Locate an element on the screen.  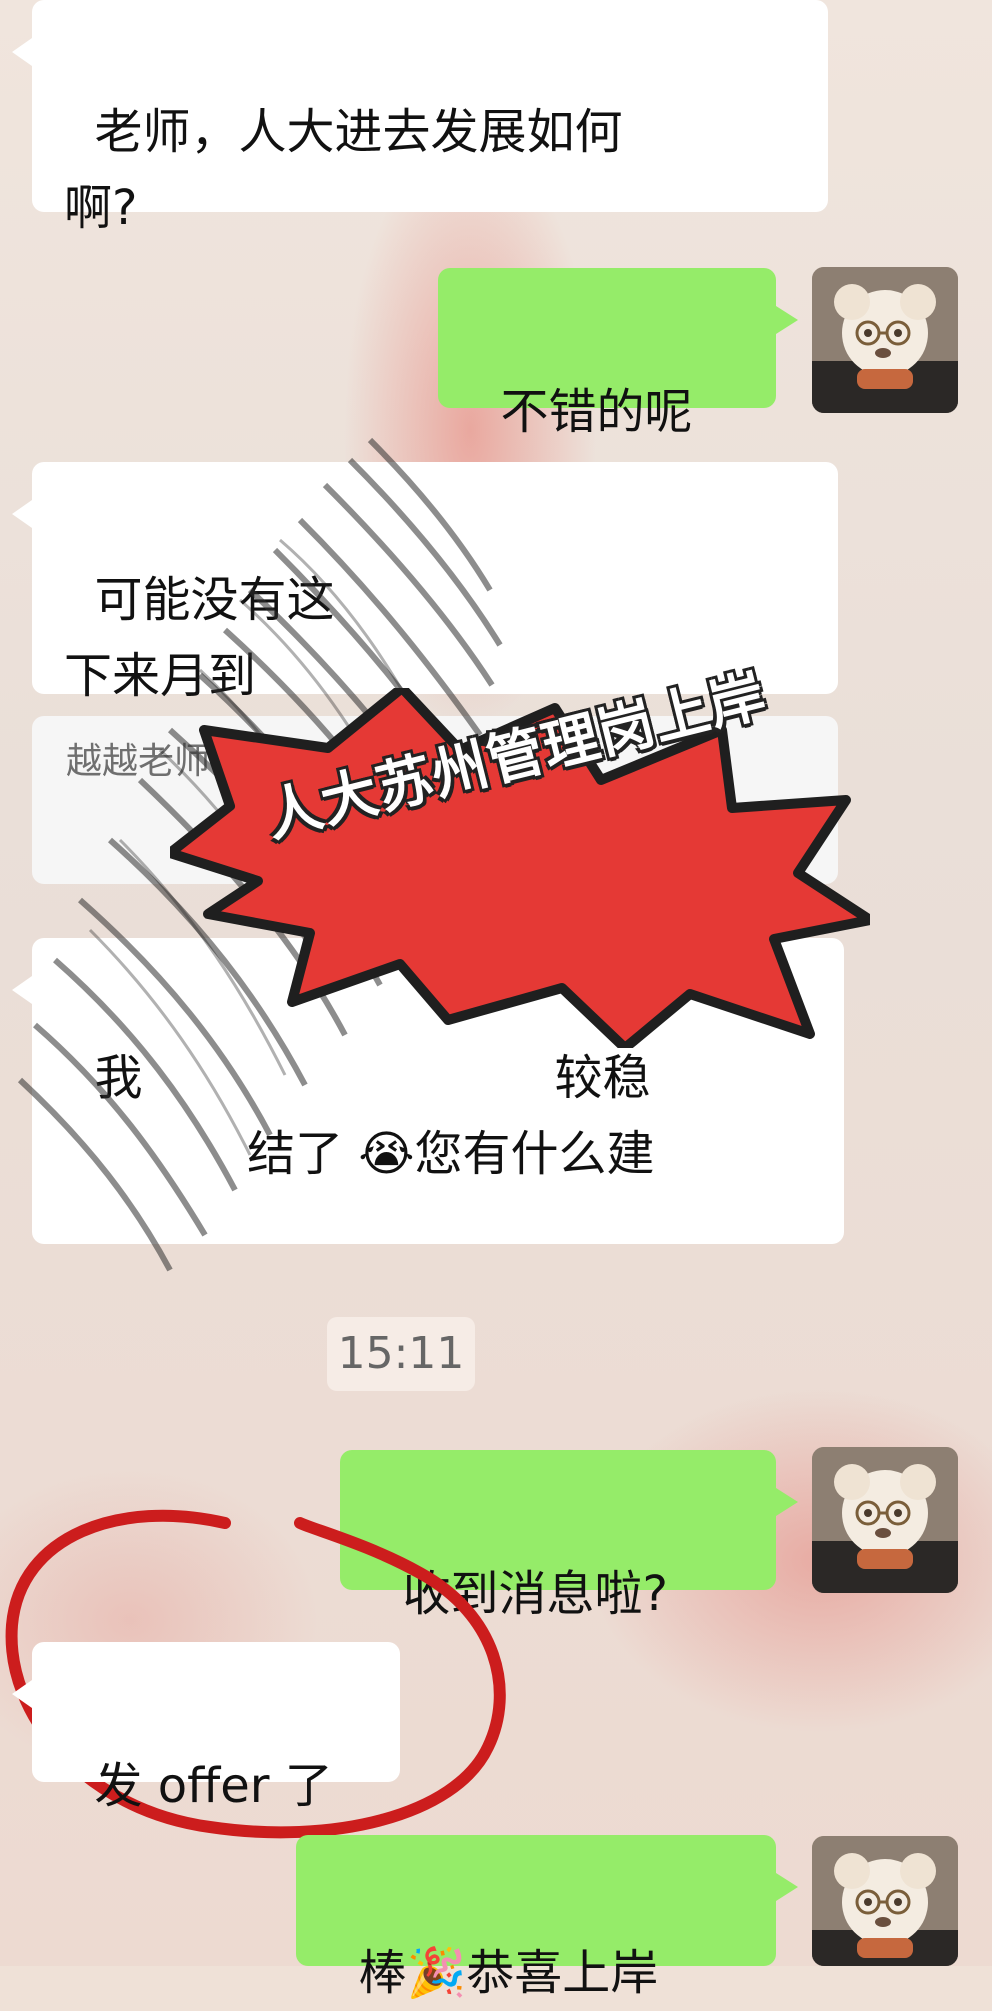
message-bubble-other-2: 可能没有这 下来月到 is located at coordinates (425, 583).